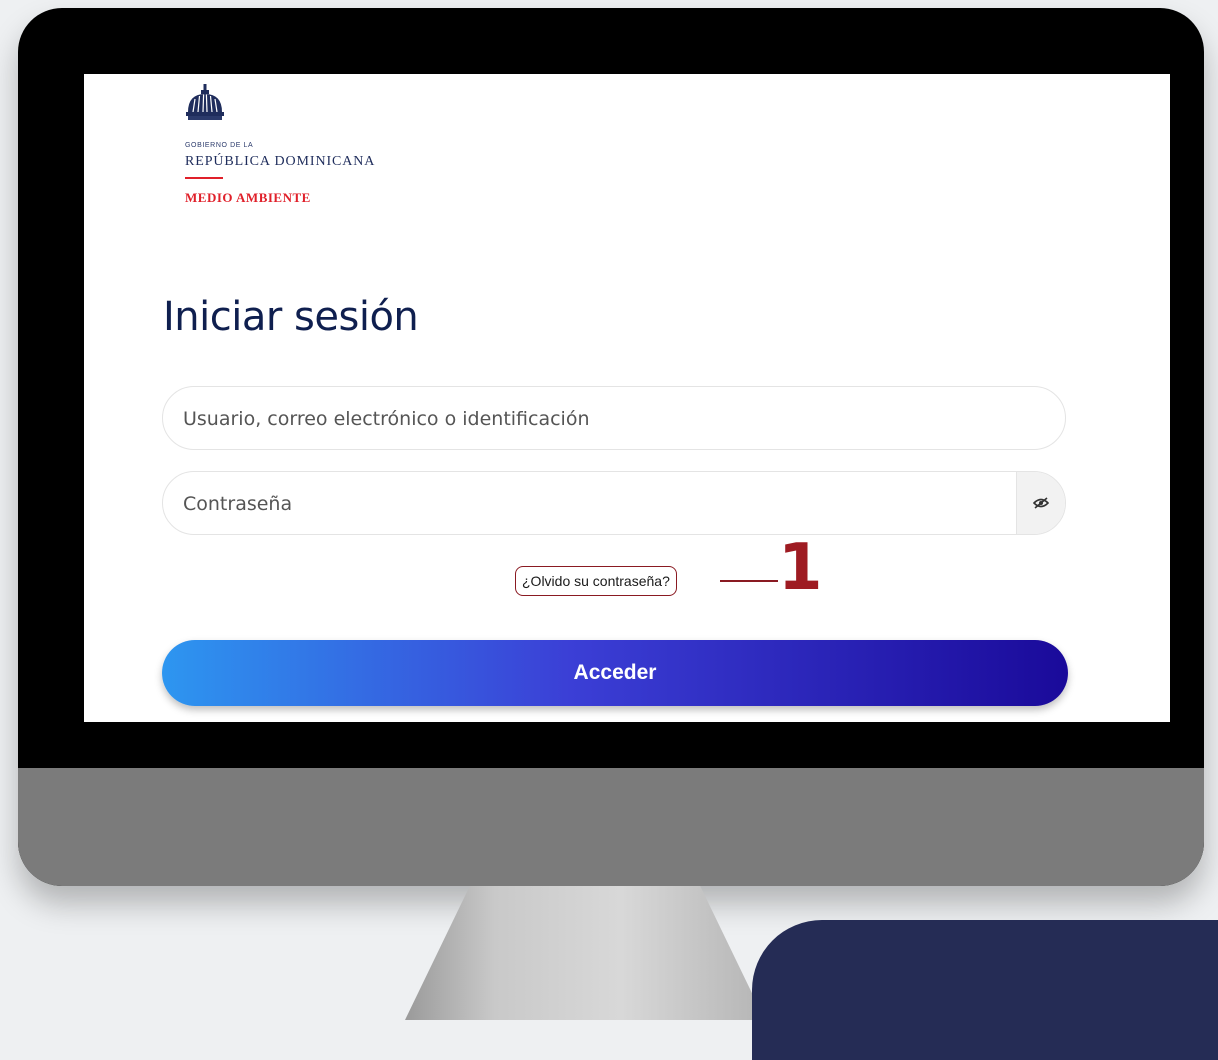 The height and width of the screenshot is (1060, 1218). What do you see at coordinates (749, 581) in the screenshot?
I see `callout-connector` at bounding box center [749, 581].